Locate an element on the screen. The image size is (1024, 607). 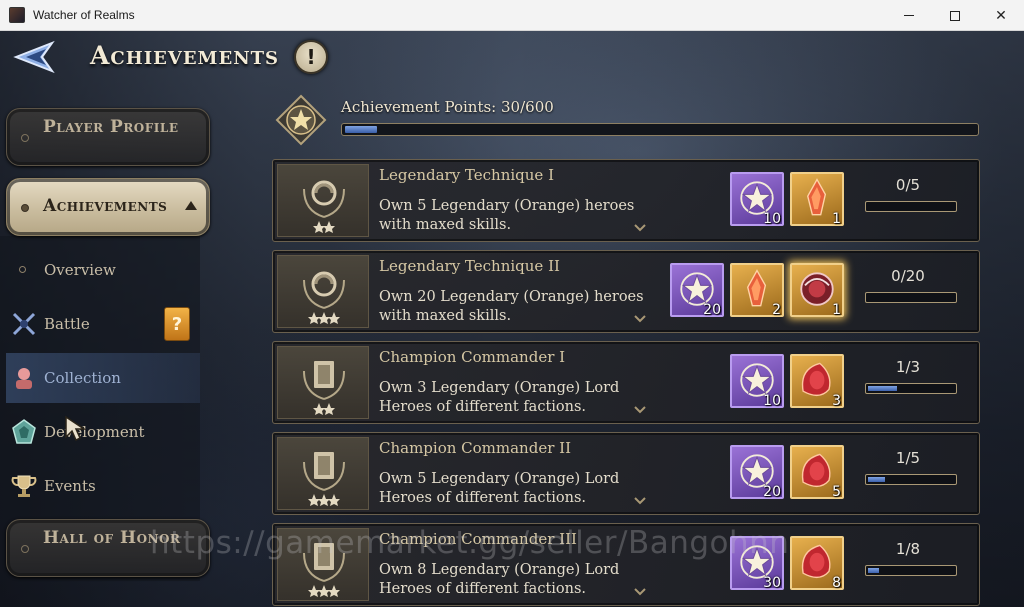
description-line: Own 20 Legendary (Orange) heroes is located at coordinates (511, 297).